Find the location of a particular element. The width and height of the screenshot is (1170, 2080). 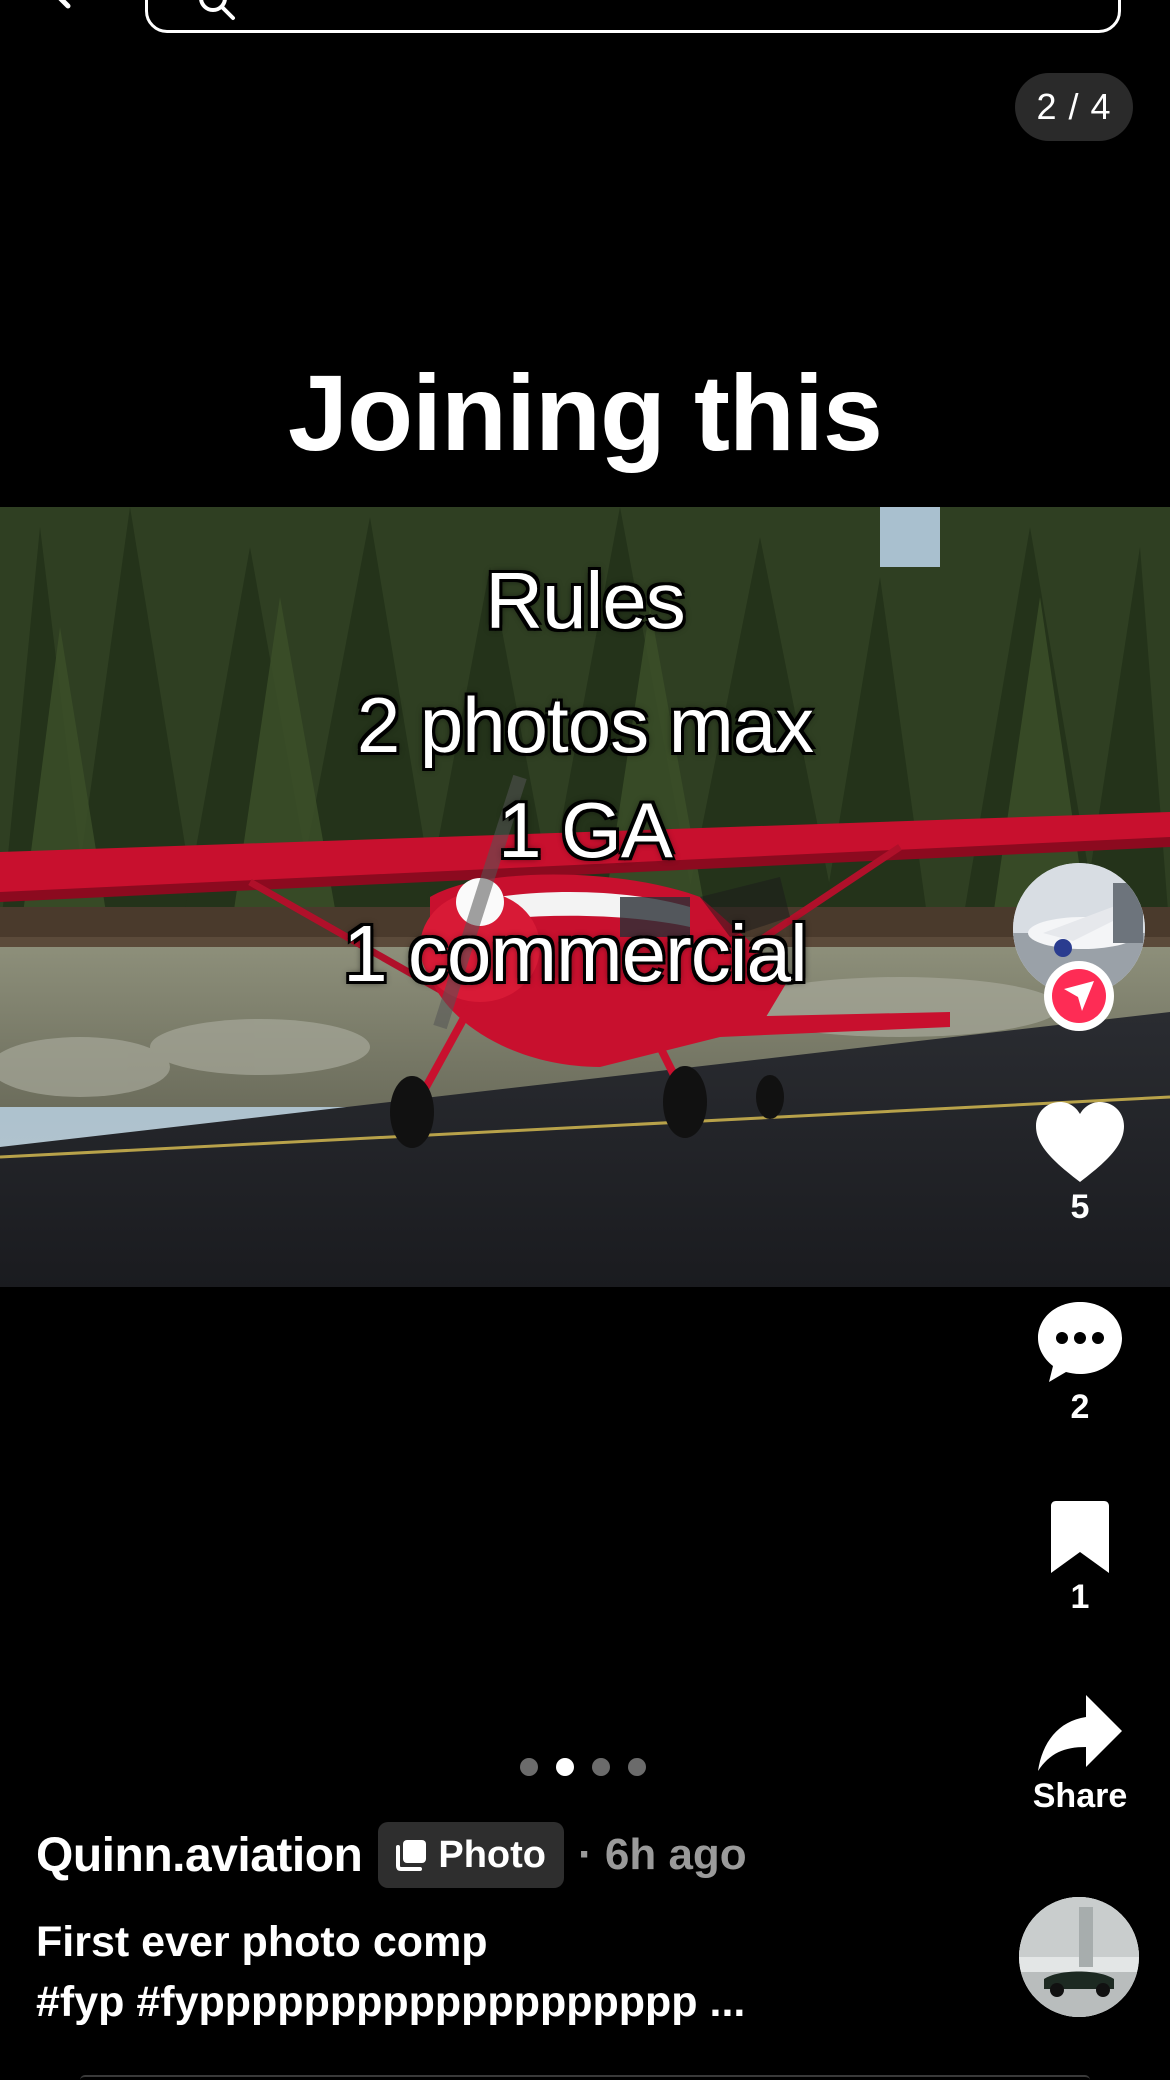

post-type-chip: Photo is located at coordinates (471, 1855).